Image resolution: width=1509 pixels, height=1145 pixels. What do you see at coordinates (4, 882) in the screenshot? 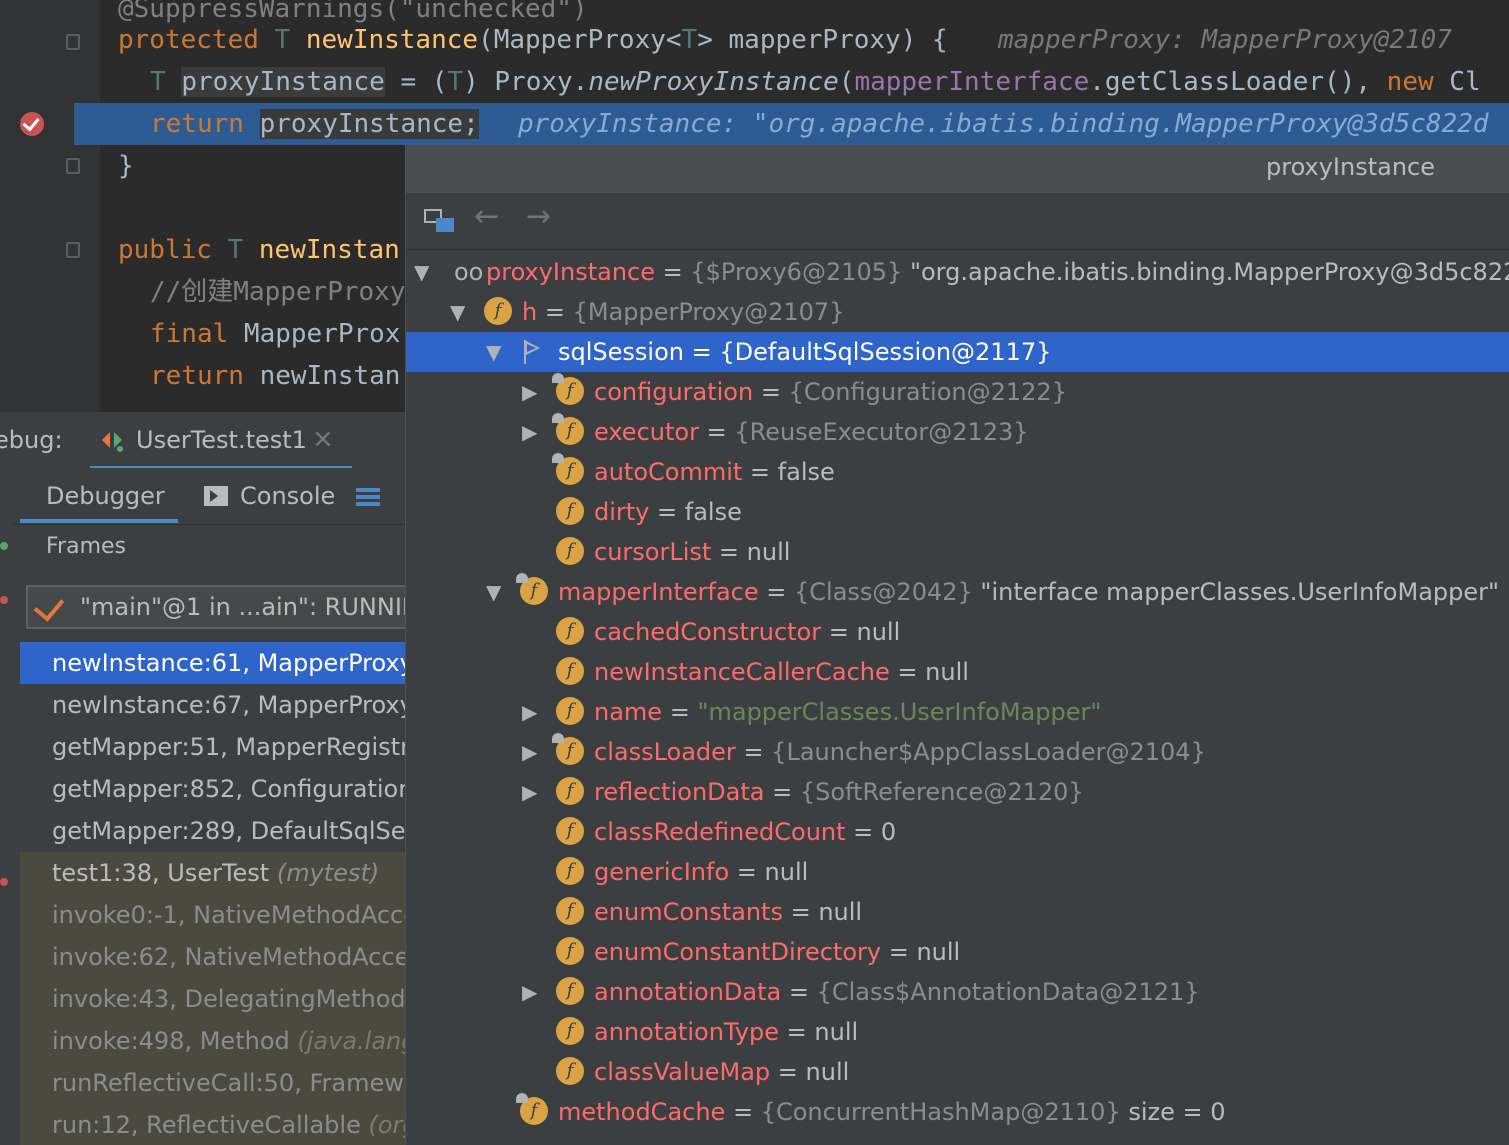
I see `breakpoints-icon` at bounding box center [4, 882].